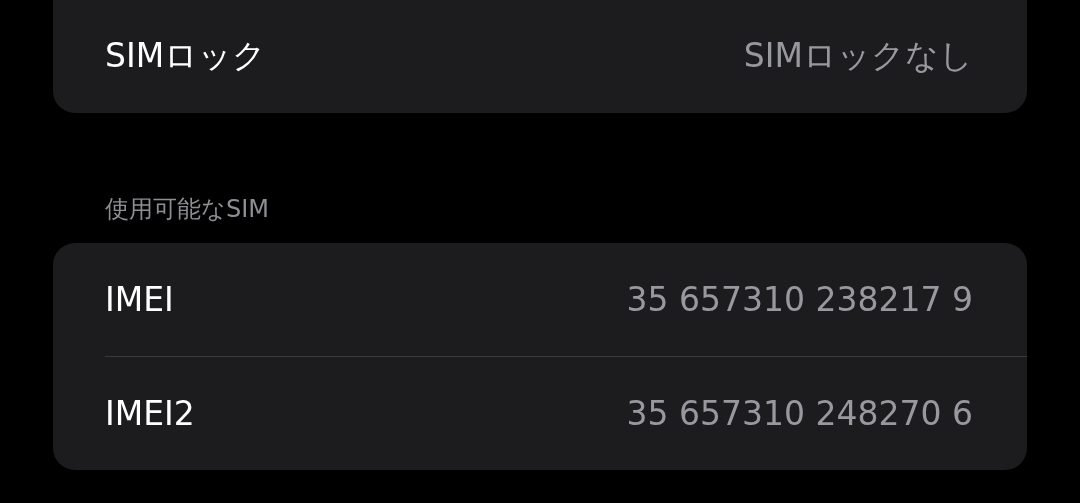  What do you see at coordinates (187, 209) in the screenshot?
I see `section-header: 使用可能なSIM` at bounding box center [187, 209].